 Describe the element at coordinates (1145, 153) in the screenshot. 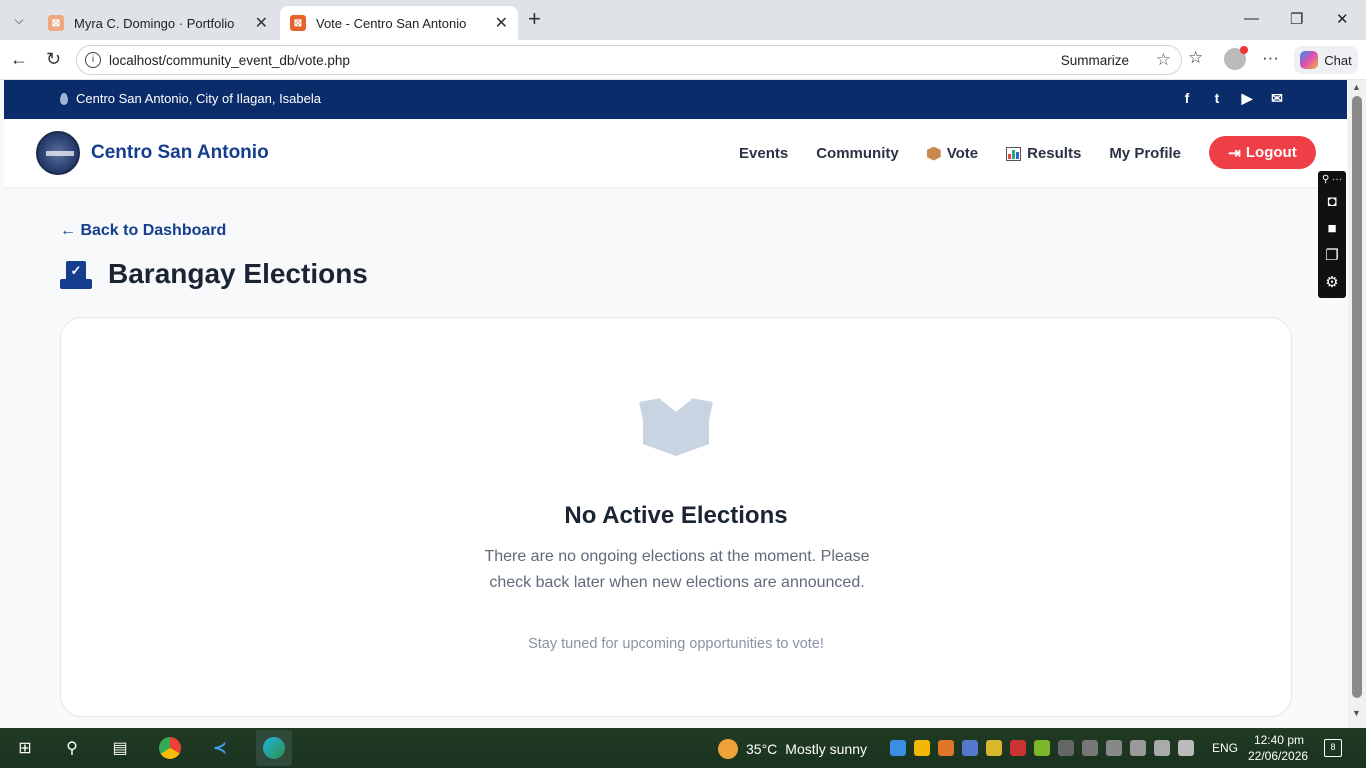

I see `nav-my-profile: My Profile` at that location.